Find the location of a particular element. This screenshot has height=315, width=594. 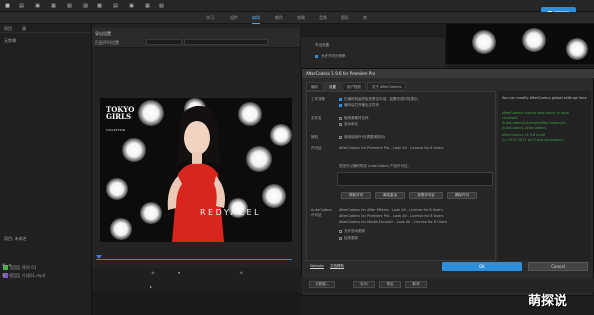

workspace-tab-effects: 效果 is located at coordinates (301, 18).